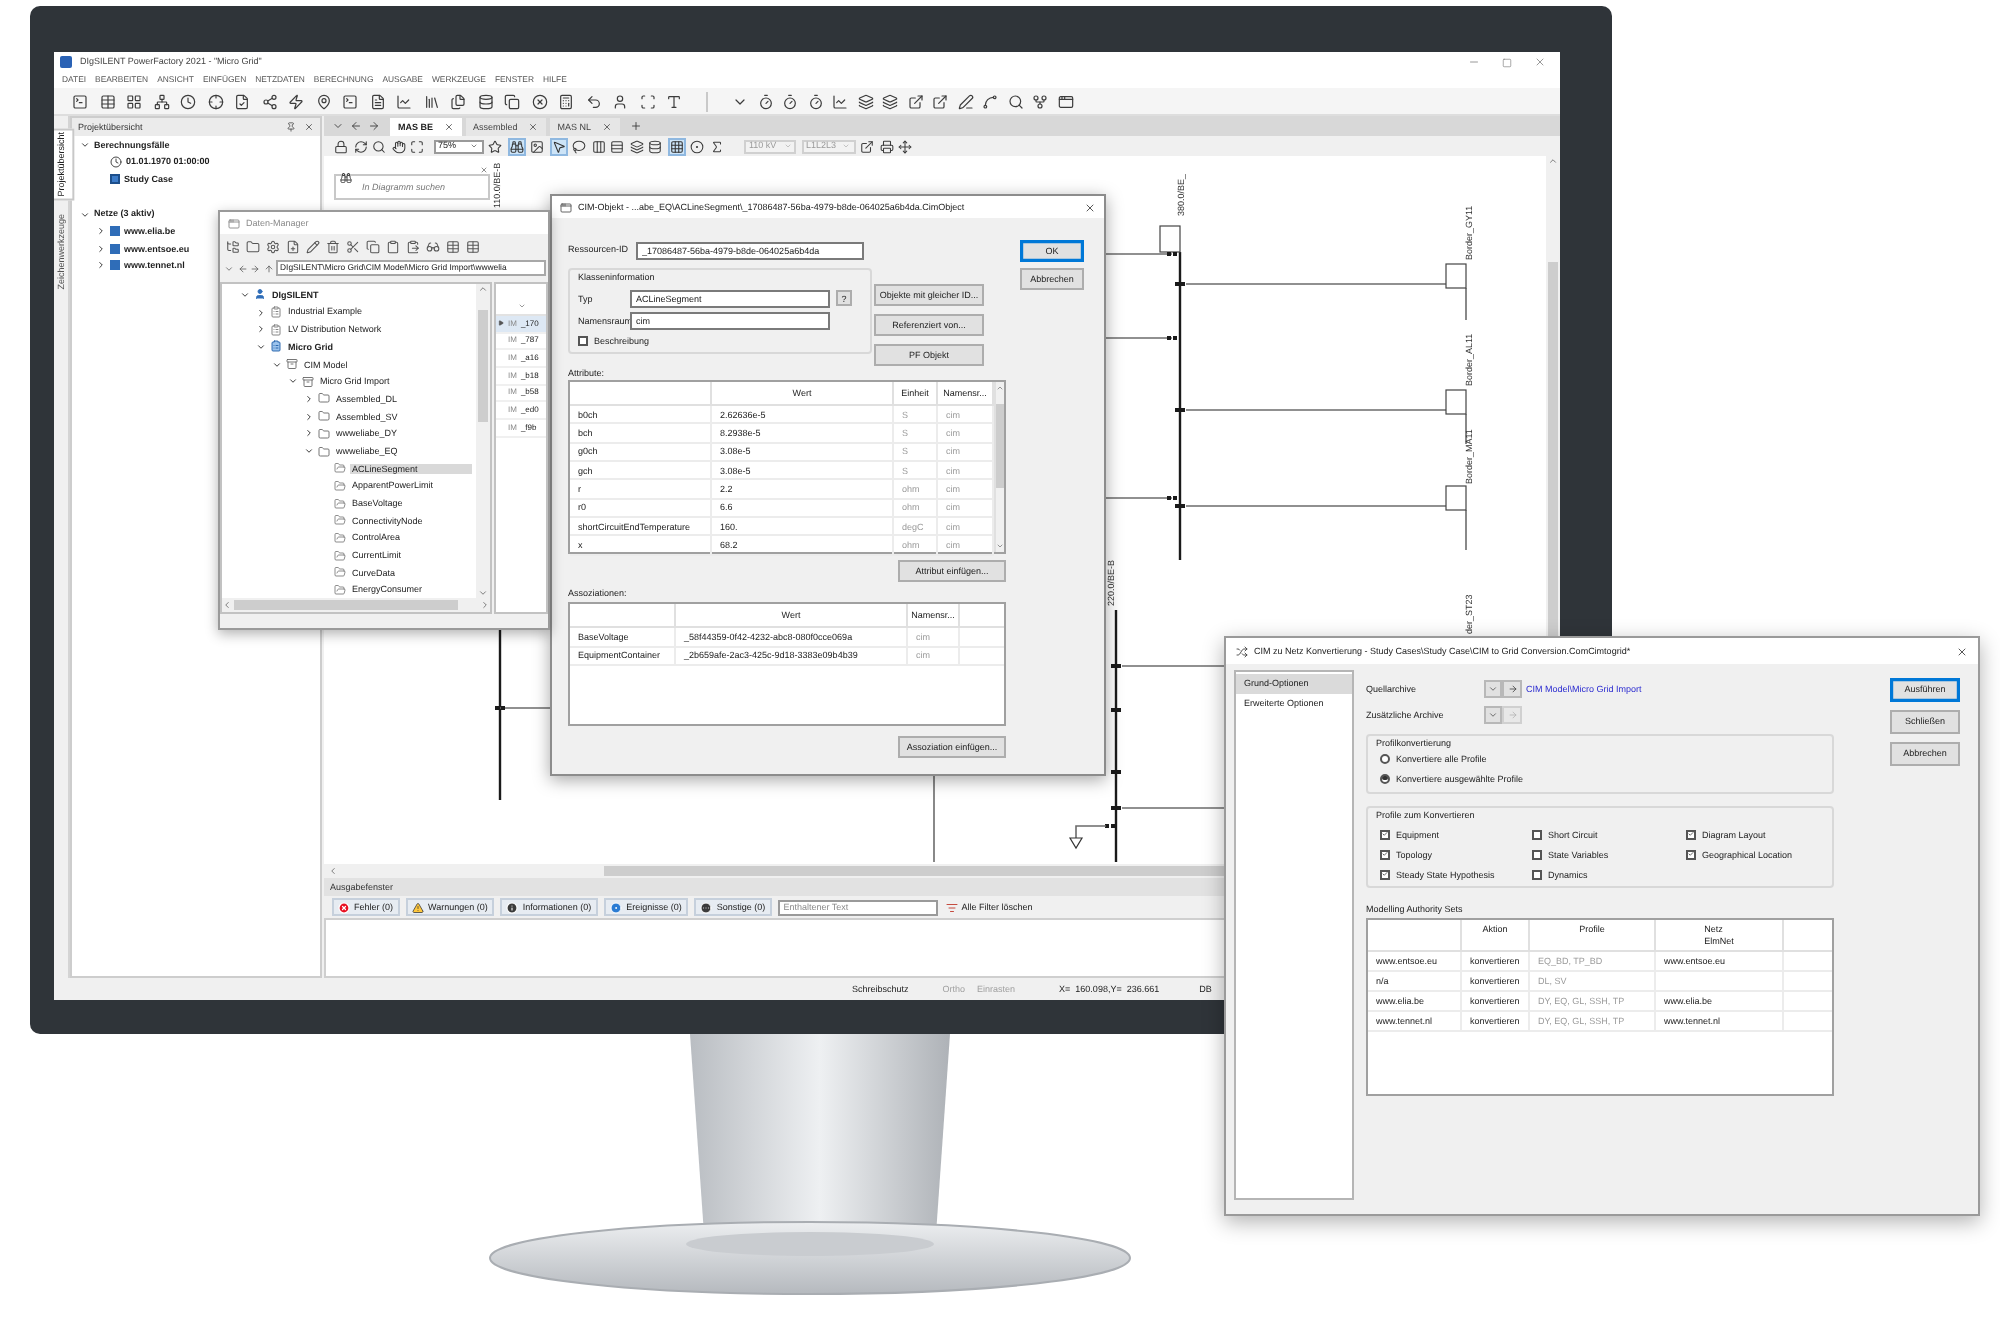 The width and height of the screenshot is (2000, 1334). What do you see at coordinates (188, 101) in the screenshot?
I see `clock-icon` at bounding box center [188, 101].